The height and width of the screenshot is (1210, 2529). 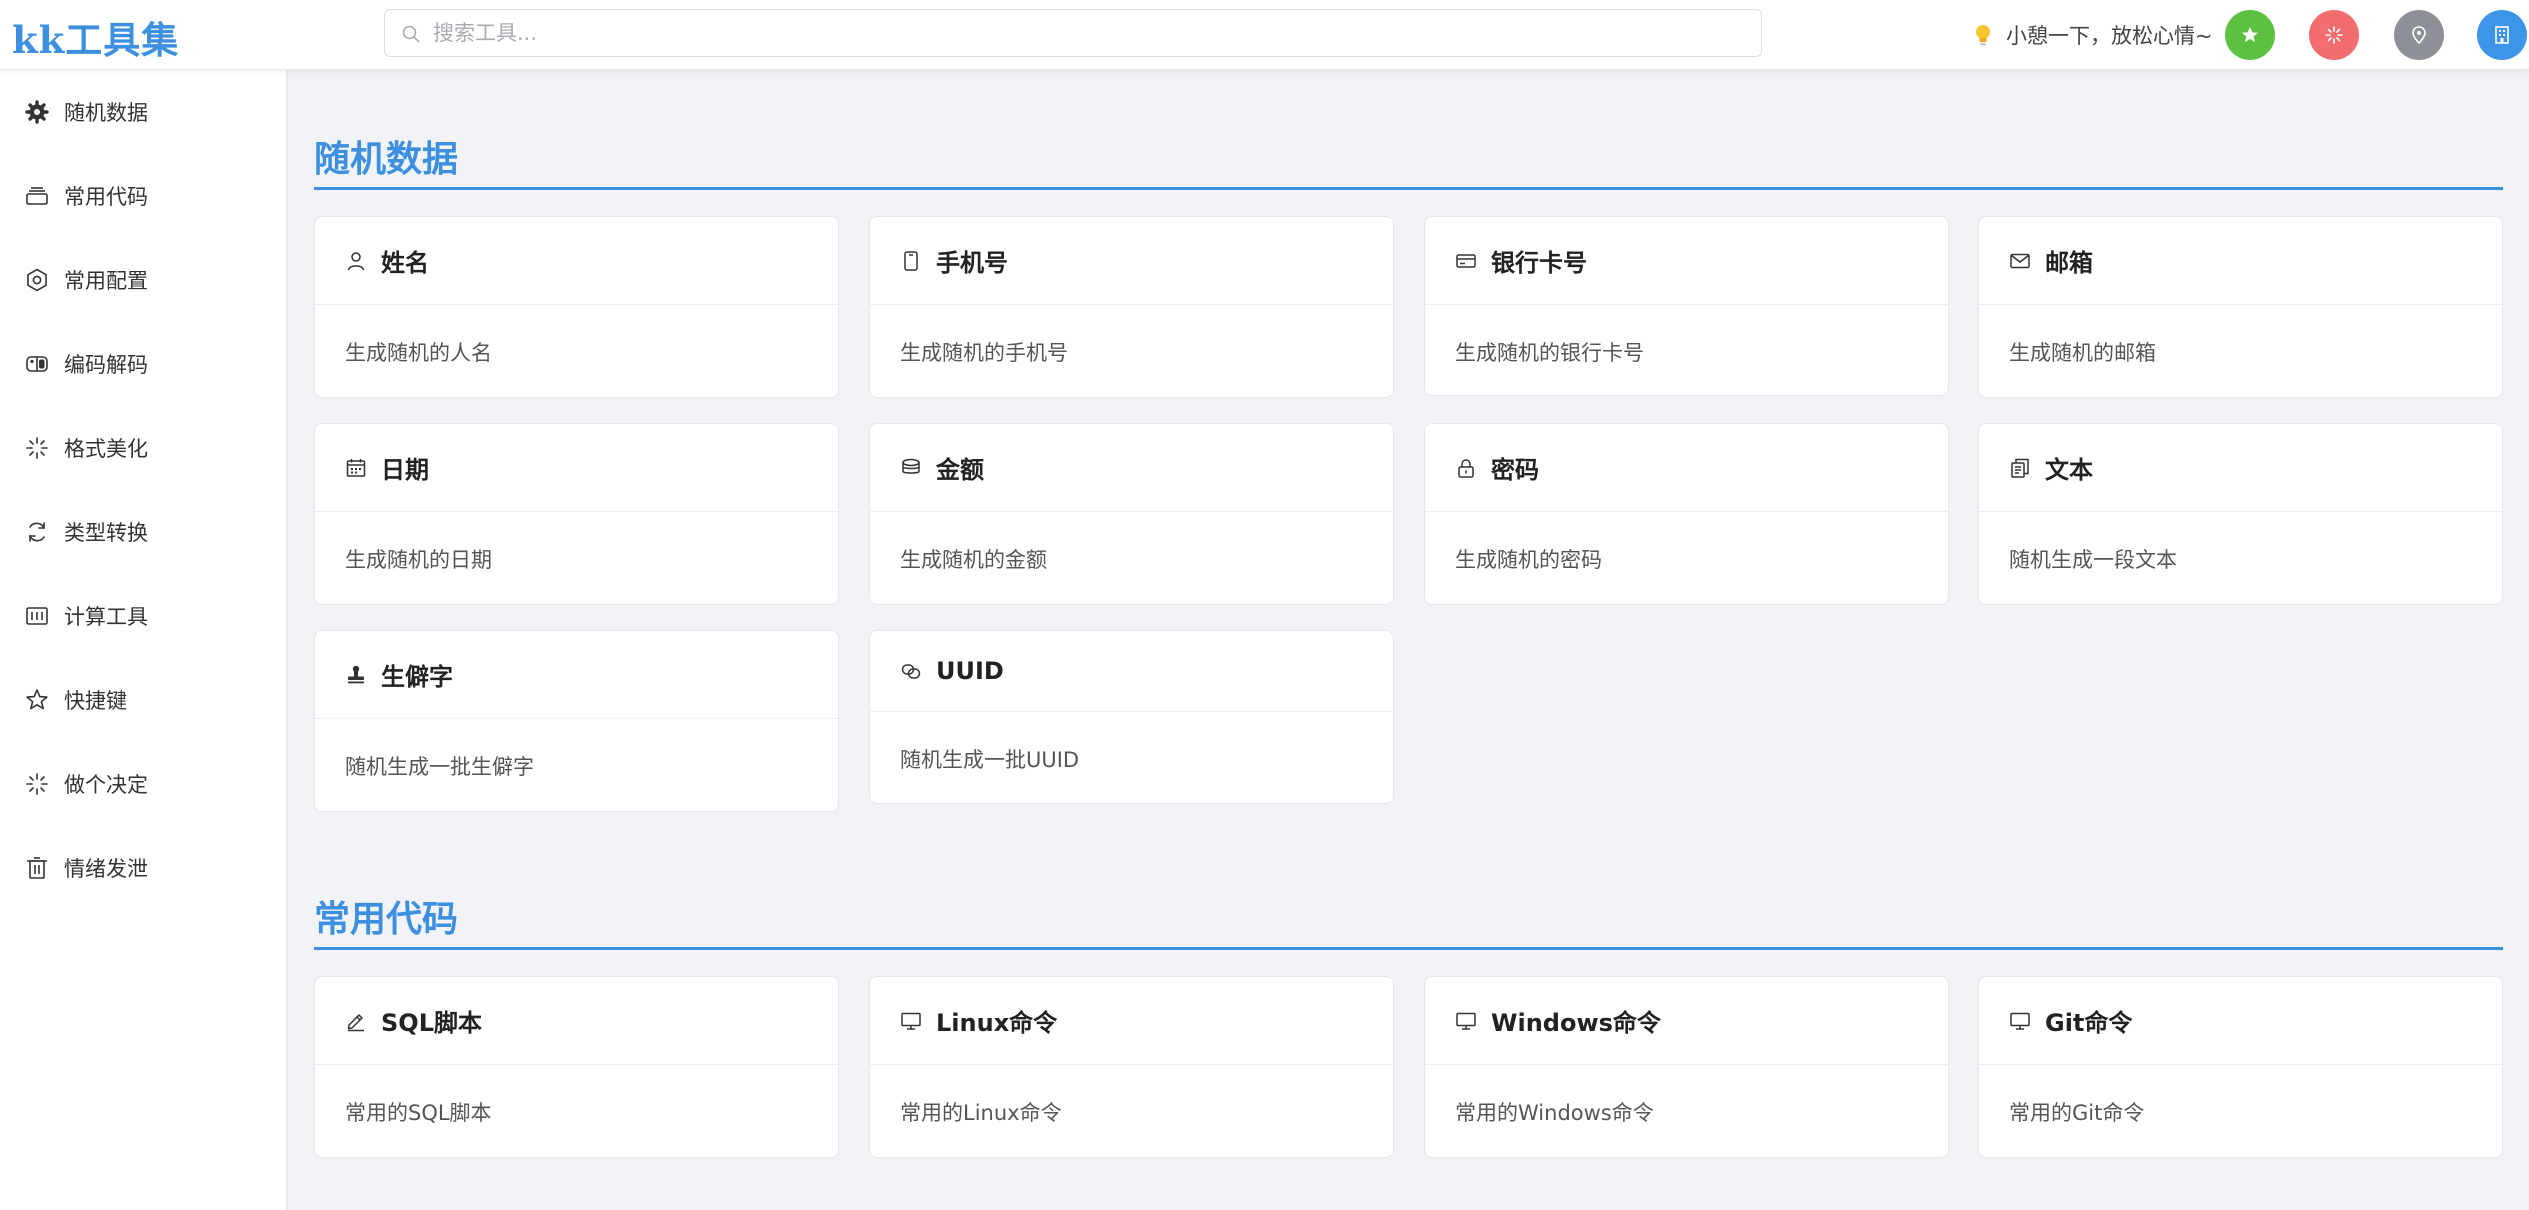 What do you see at coordinates (1131, 671) in the screenshot?
I see `card-header: UUID` at bounding box center [1131, 671].